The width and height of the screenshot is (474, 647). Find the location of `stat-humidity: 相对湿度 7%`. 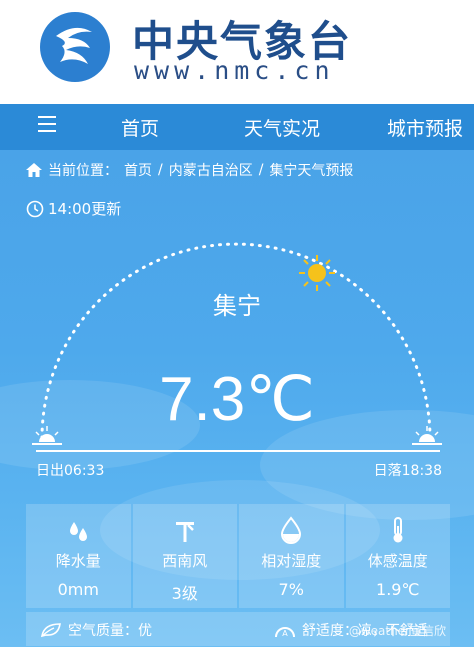

stat-humidity: 相对湿度 7% is located at coordinates (291, 556).